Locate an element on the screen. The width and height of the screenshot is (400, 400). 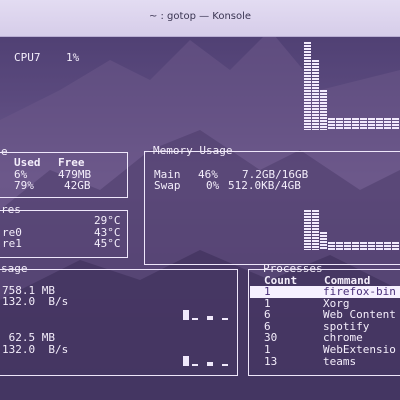
memory-swap-name: Swap is located at coordinates (167, 185).